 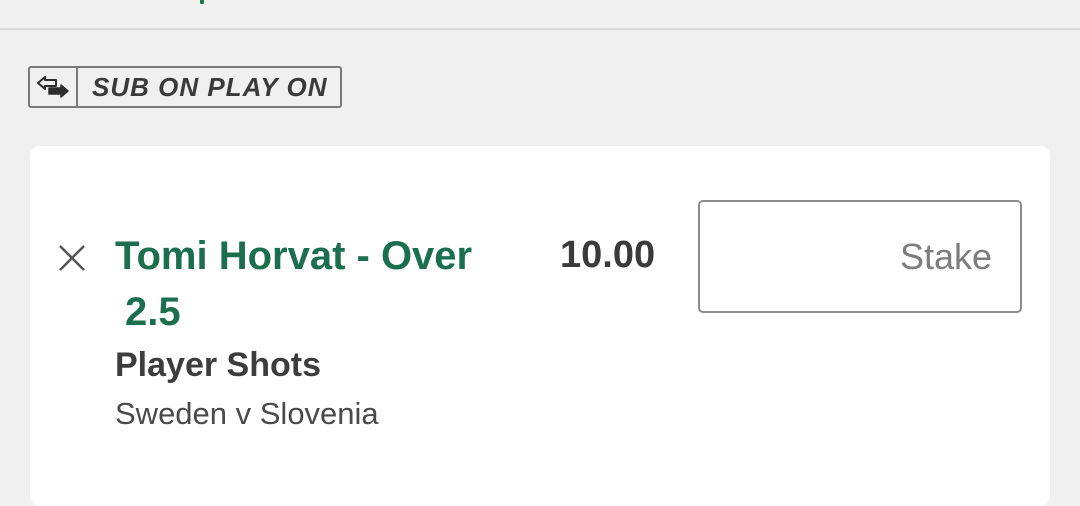 What do you see at coordinates (315, 284) in the screenshot?
I see `selection-name: Tomi Horvat - Over 2.5` at bounding box center [315, 284].